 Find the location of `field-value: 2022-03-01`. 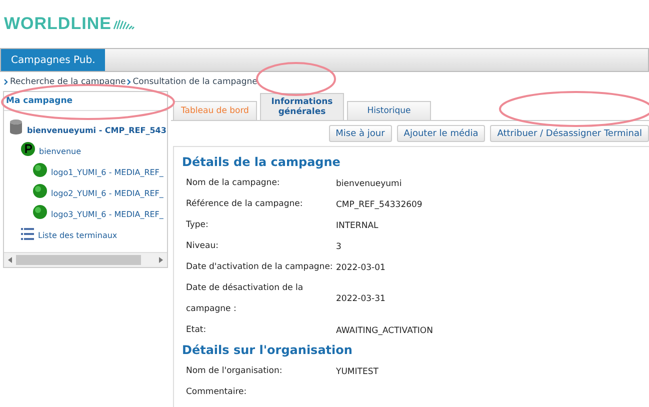

field-value: 2022-03-01 is located at coordinates (361, 267).